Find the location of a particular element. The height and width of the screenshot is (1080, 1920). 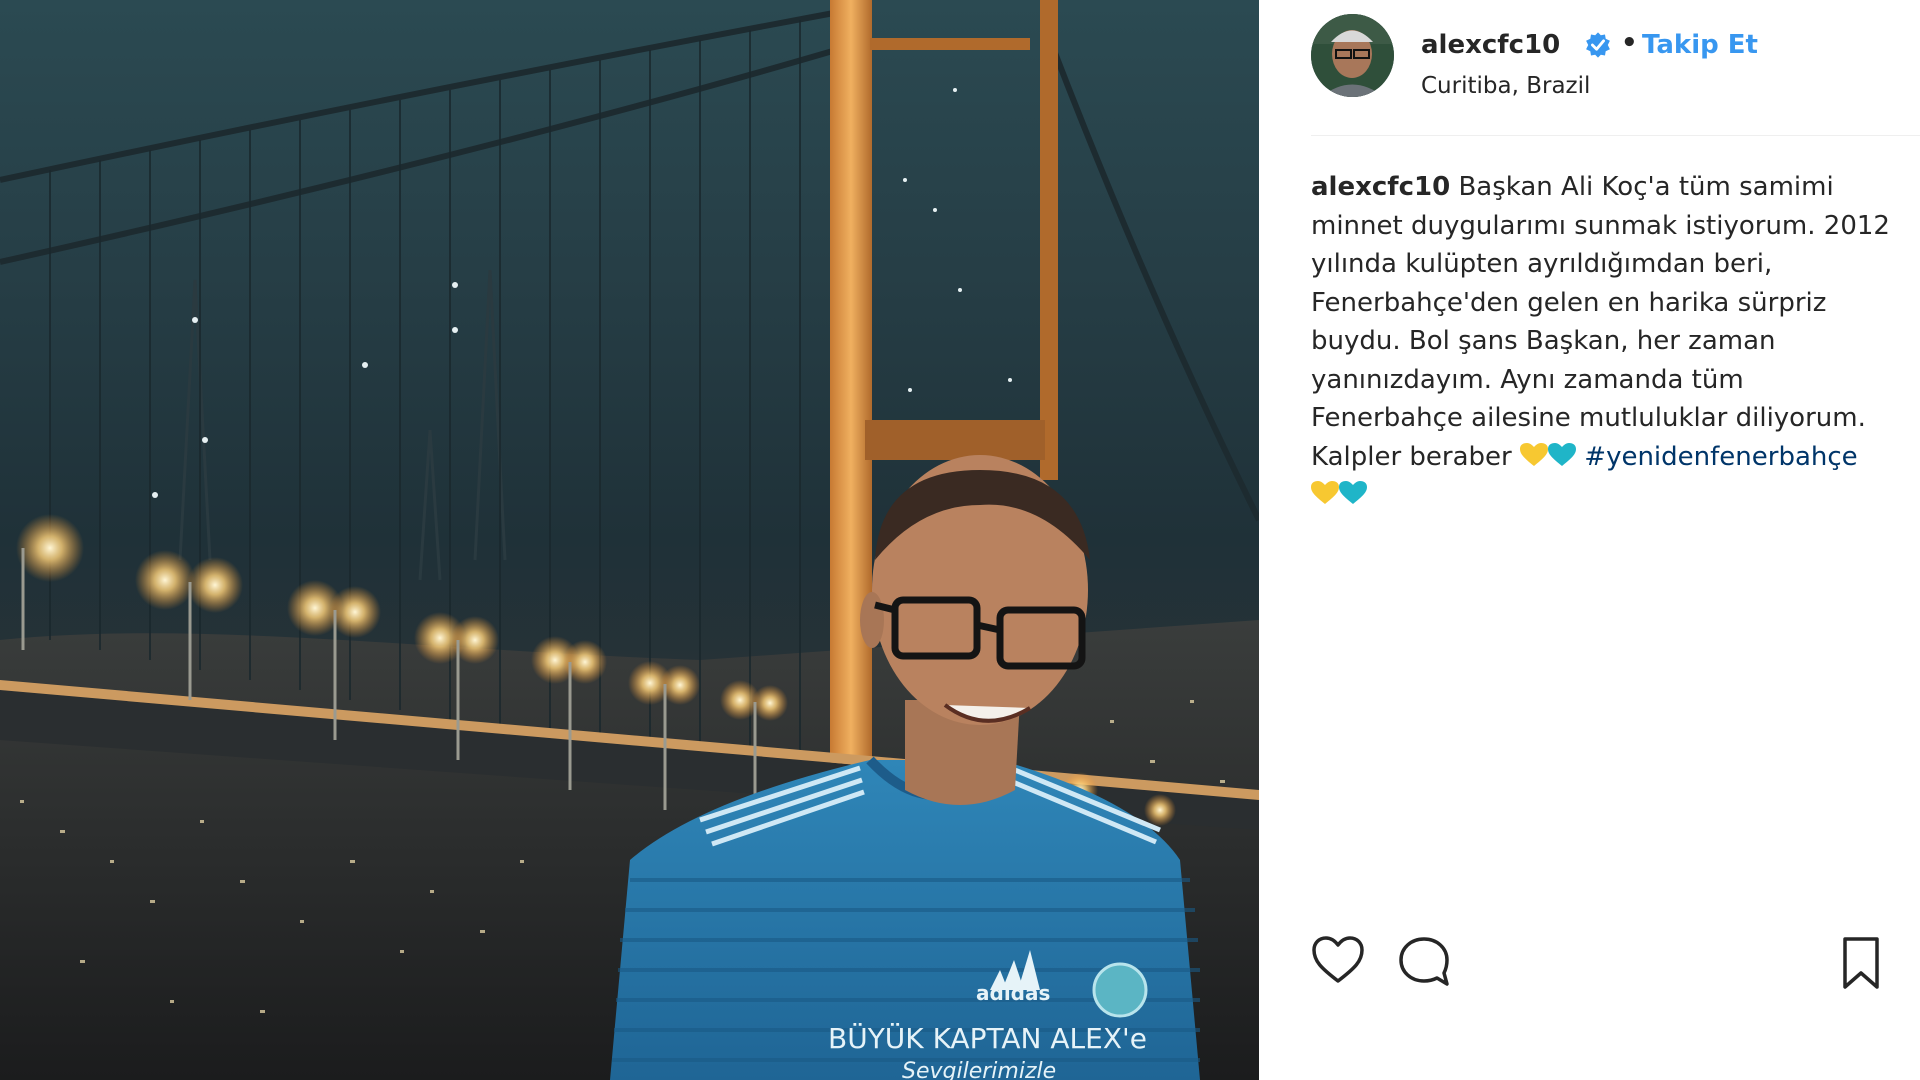

header-username: alexcfc10 is located at coordinates (1490, 45).